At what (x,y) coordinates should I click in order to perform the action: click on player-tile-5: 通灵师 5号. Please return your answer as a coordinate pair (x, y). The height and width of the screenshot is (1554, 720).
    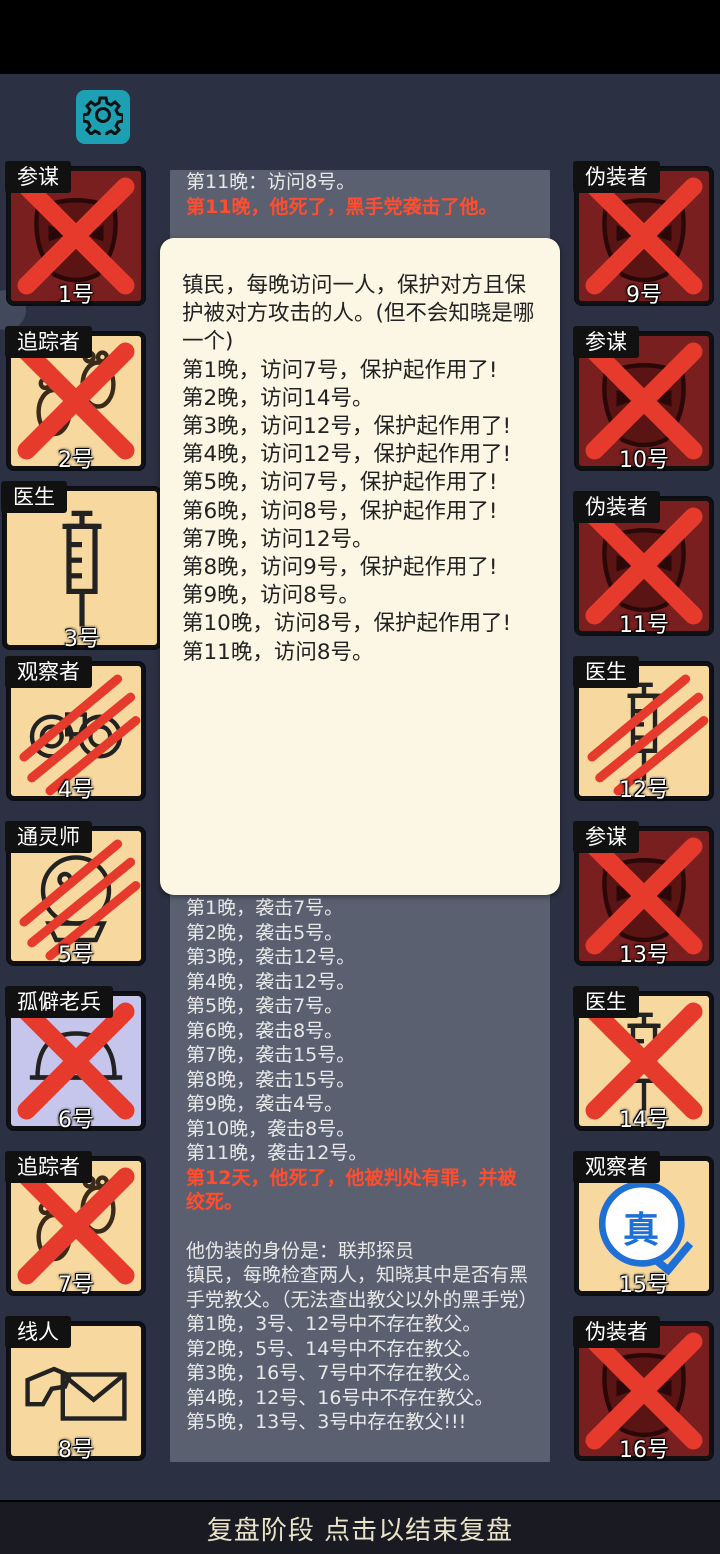
    Looking at the image, I should click on (74, 894).